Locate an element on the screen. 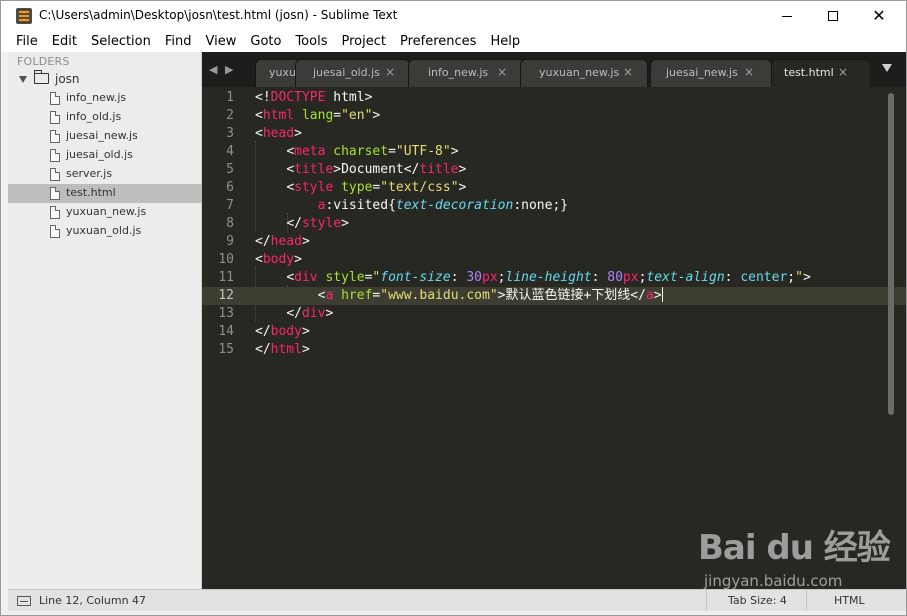  code-text: </html> is located at coordinates (282, 349).